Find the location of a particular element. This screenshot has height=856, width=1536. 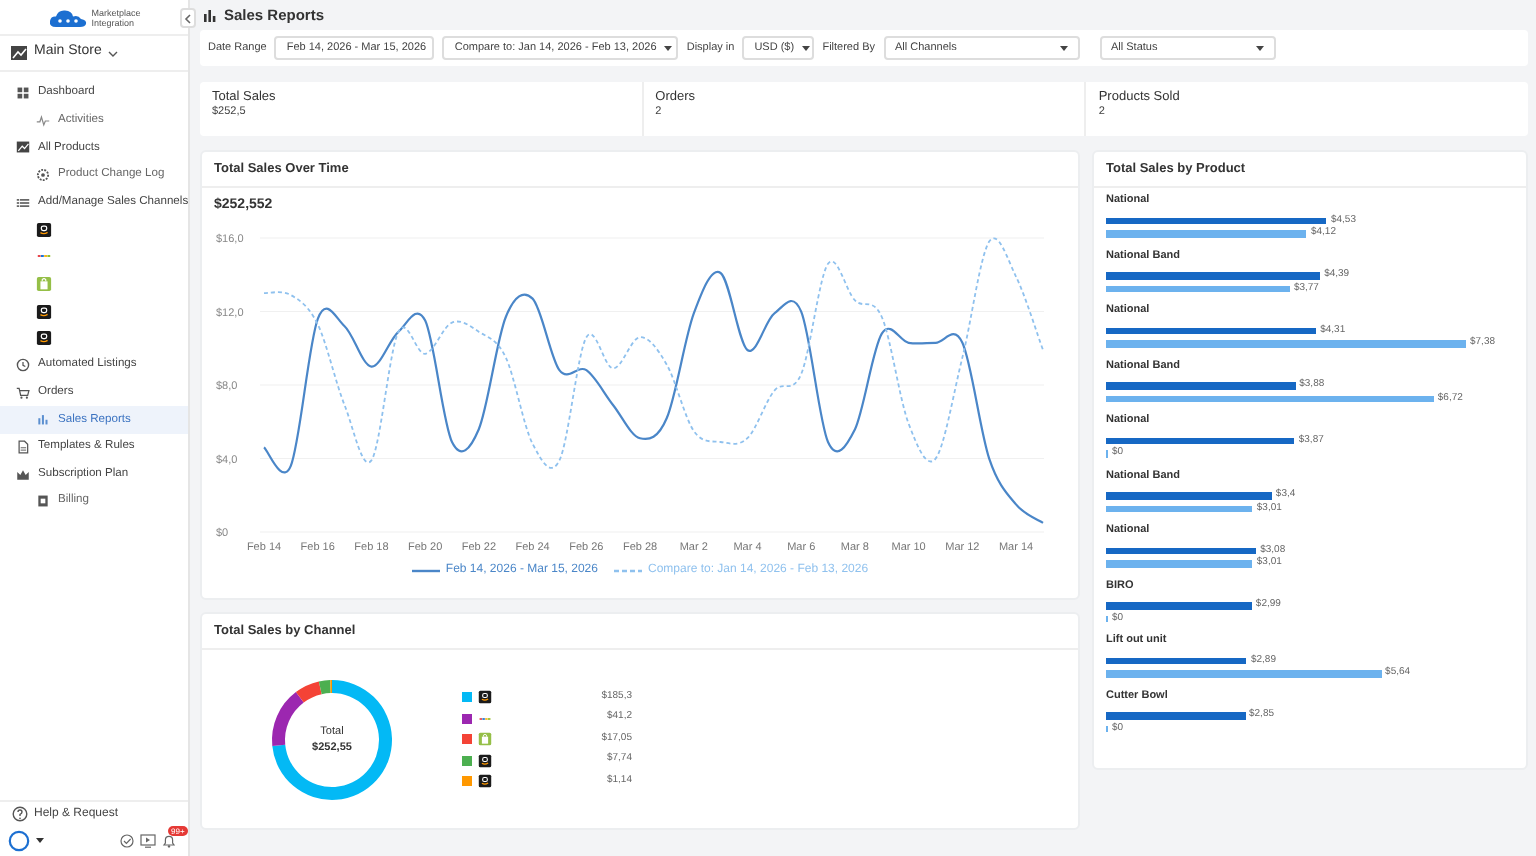

grid-icon is located at coordinates (23, 93).